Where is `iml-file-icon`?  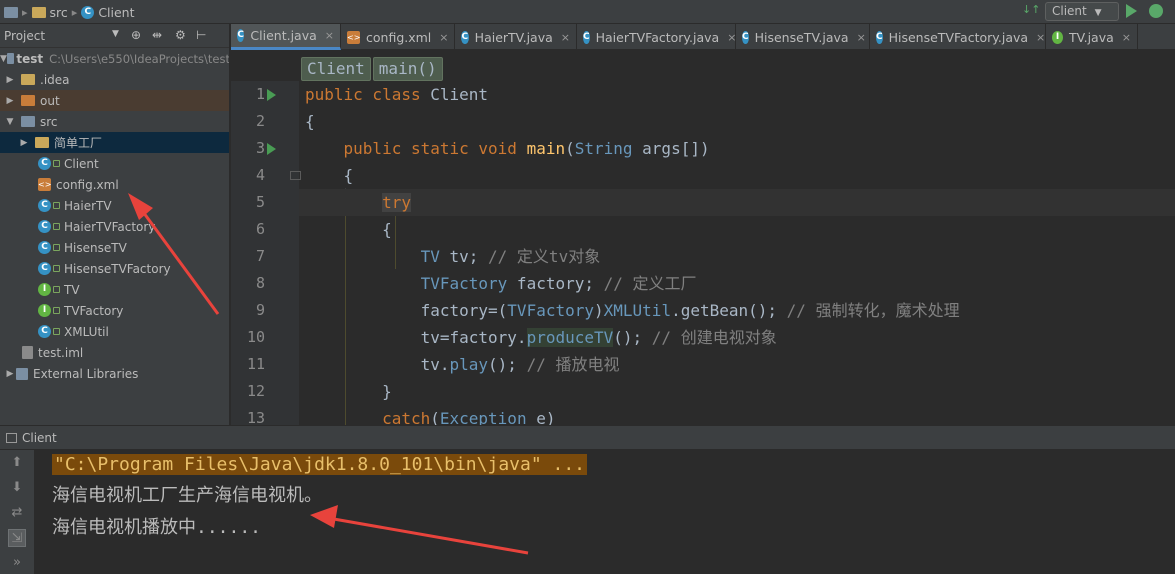 iml-file-icon is located at coordinates (27, 352).